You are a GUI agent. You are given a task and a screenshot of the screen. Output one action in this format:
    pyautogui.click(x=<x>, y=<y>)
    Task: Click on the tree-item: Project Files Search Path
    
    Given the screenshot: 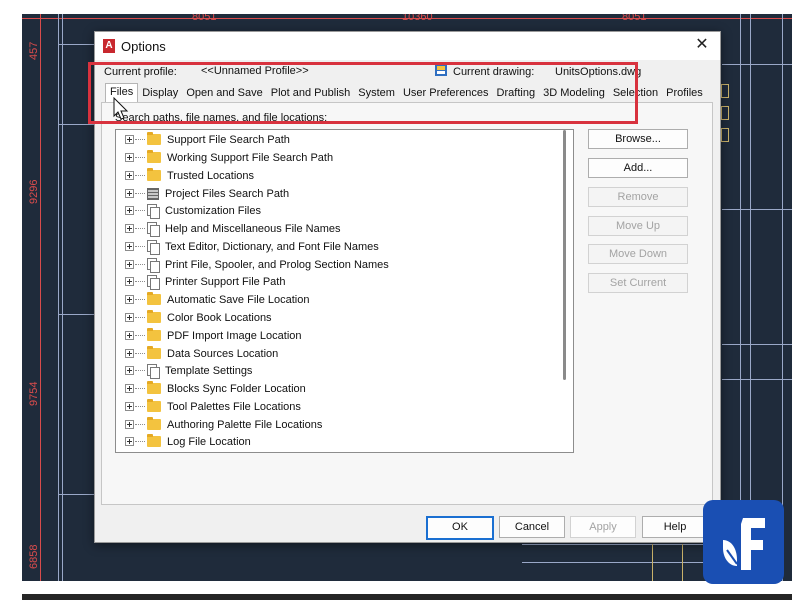 What is the action you would take?
    pyautogui.click(x=336, y=193)
    